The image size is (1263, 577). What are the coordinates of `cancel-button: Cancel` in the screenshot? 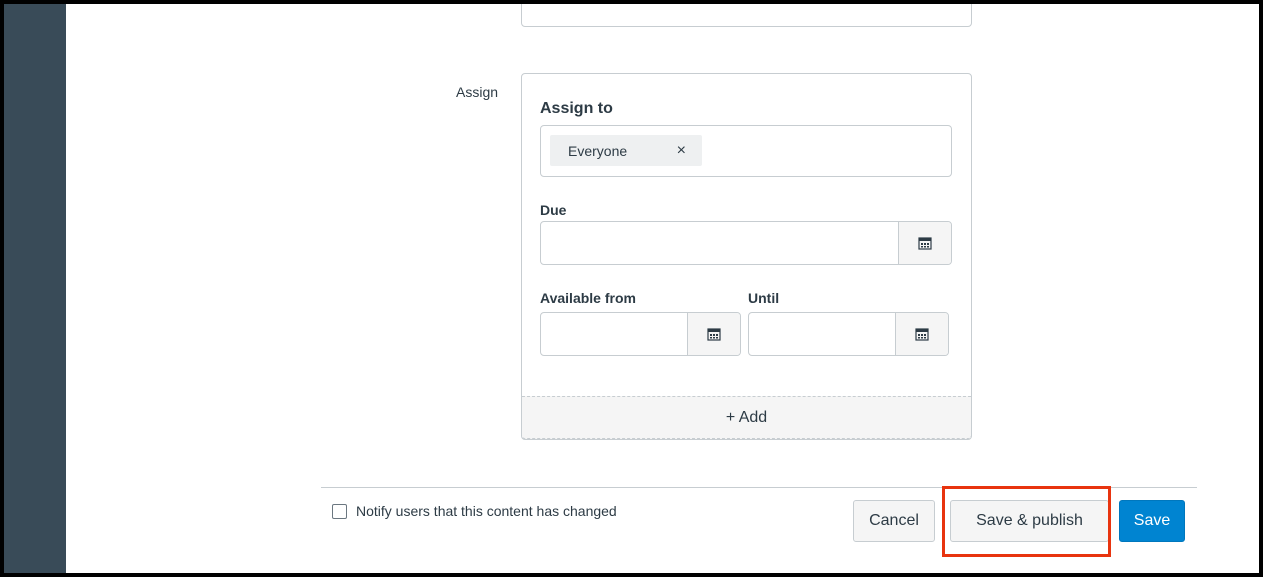 It's located at (894, 521).